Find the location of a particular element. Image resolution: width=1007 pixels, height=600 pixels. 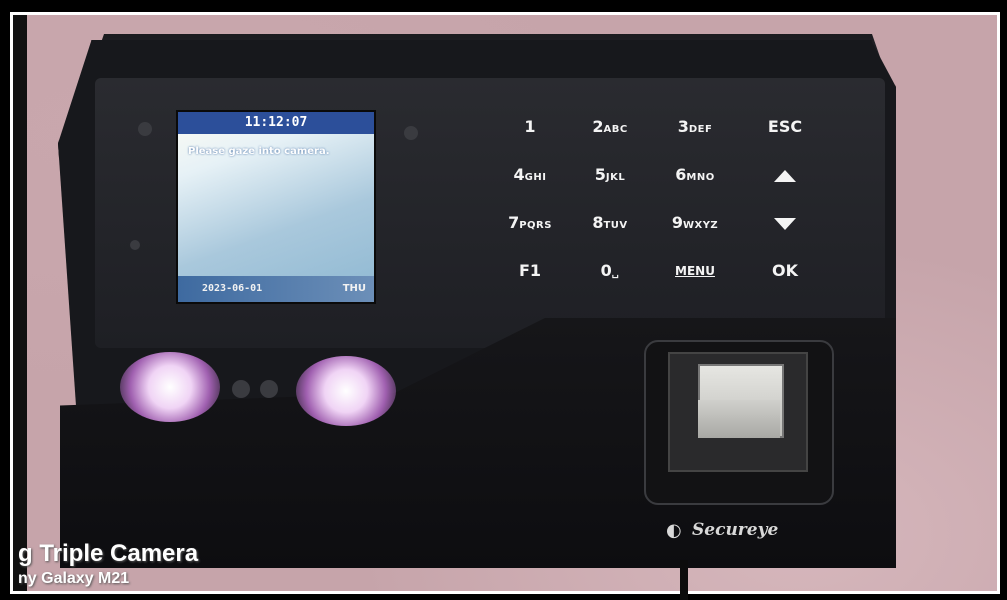

down-arrow-icon is located at coordinates (785, 223).